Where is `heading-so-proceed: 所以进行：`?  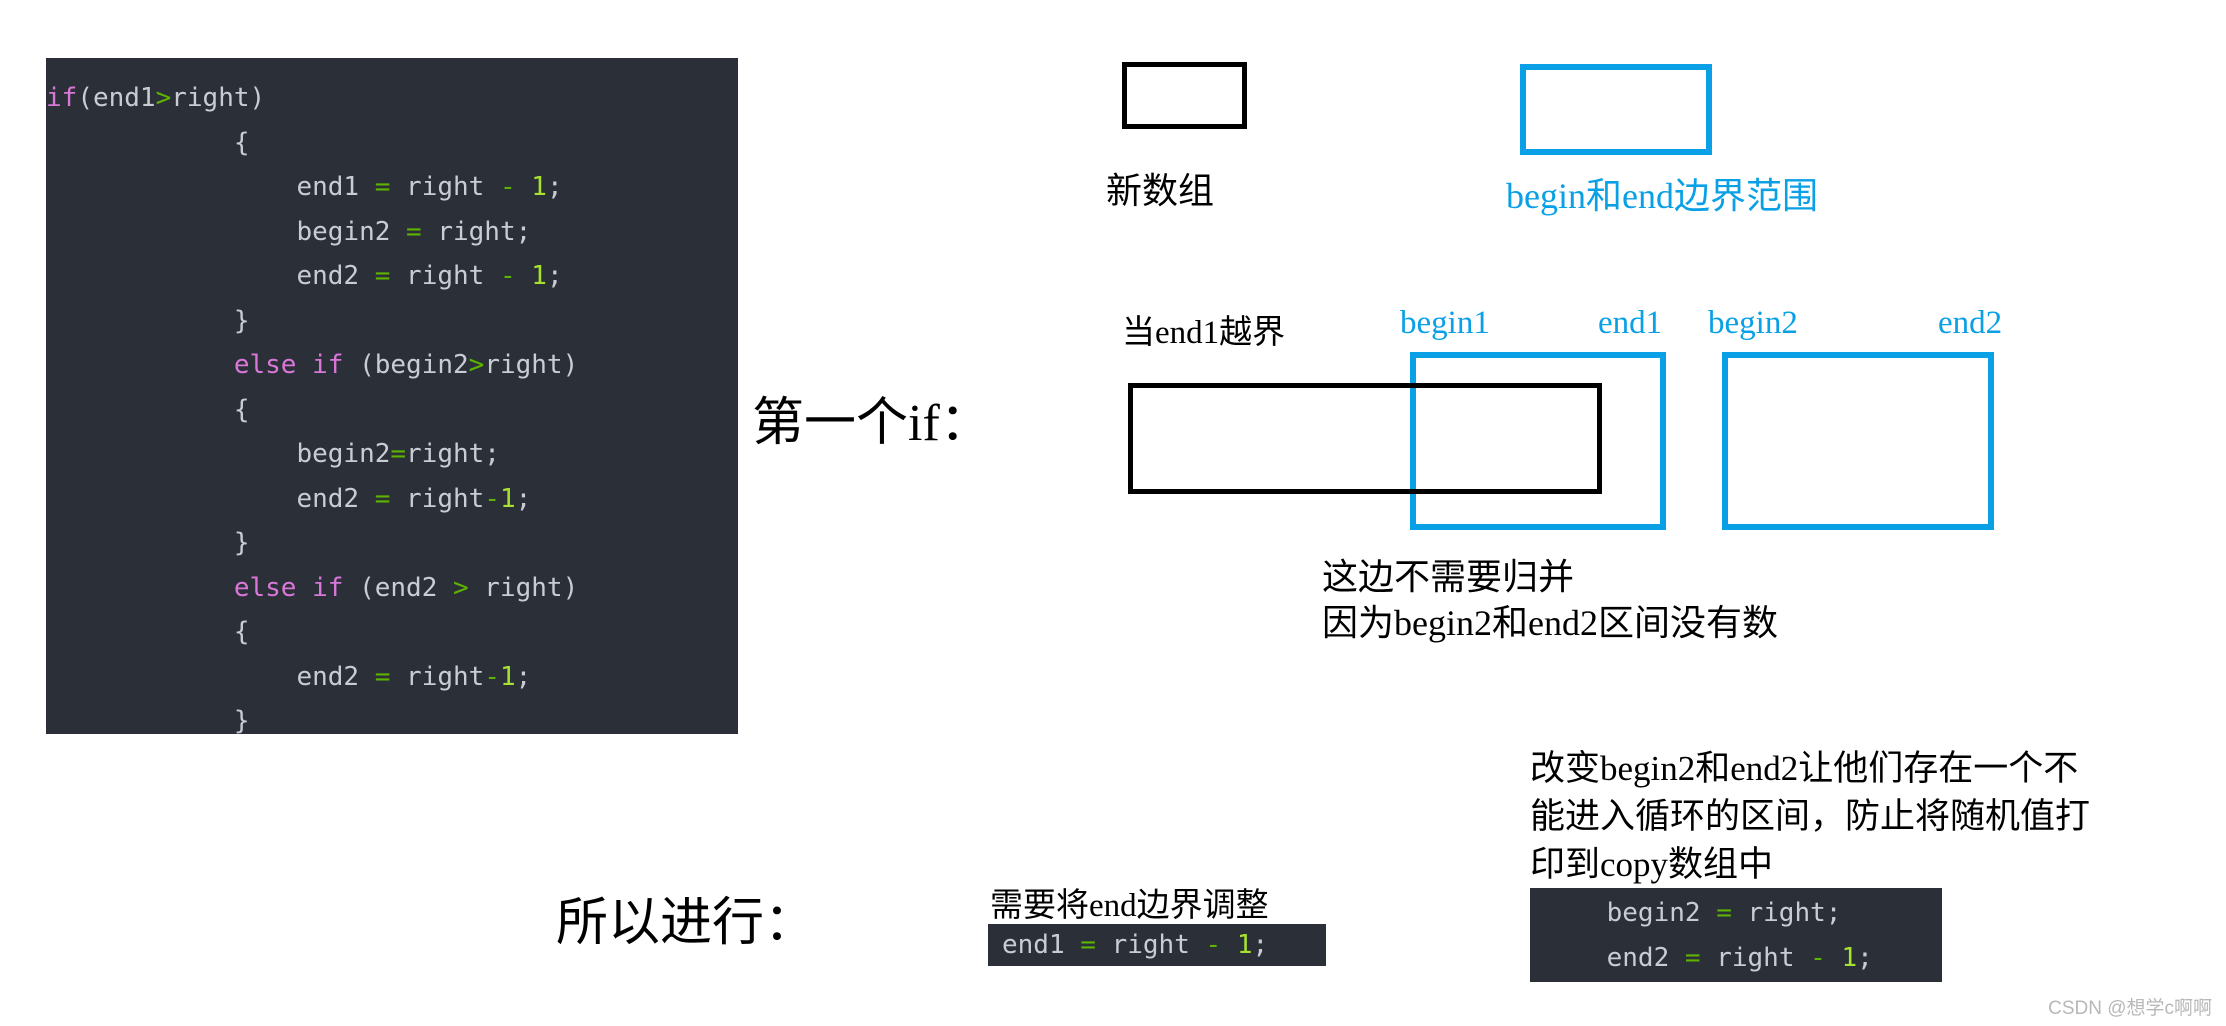 heading-so-proceed: 所以进行： is located at coordinates (686, 923).